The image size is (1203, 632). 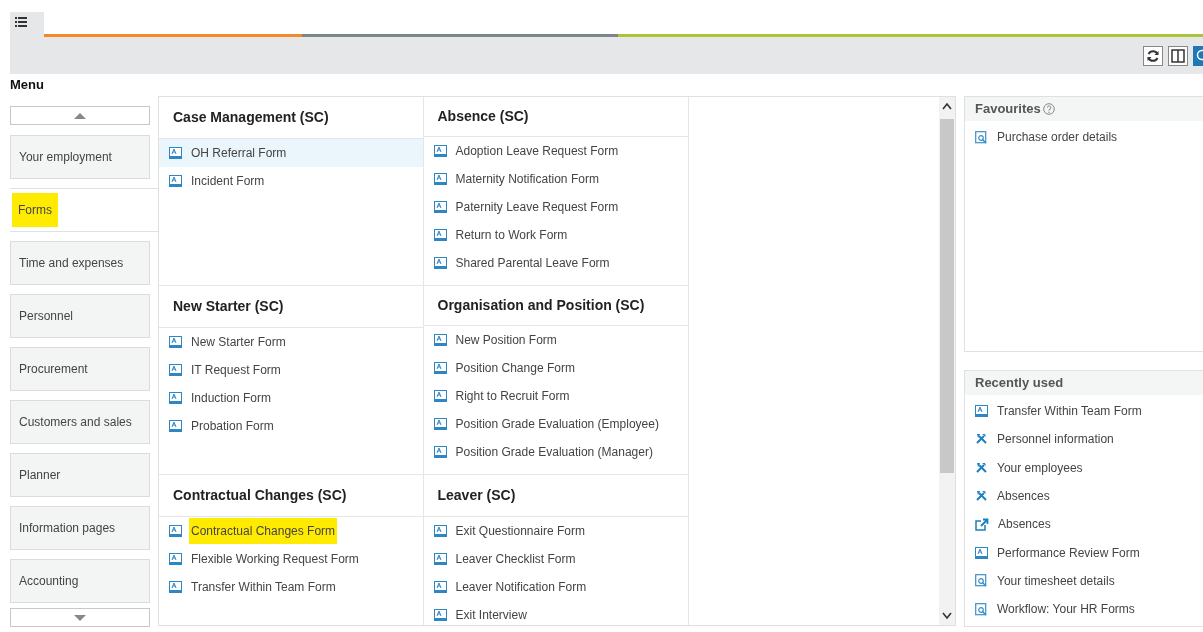 I want to click on form-link: Incident Form, so click(x=291, y=181).